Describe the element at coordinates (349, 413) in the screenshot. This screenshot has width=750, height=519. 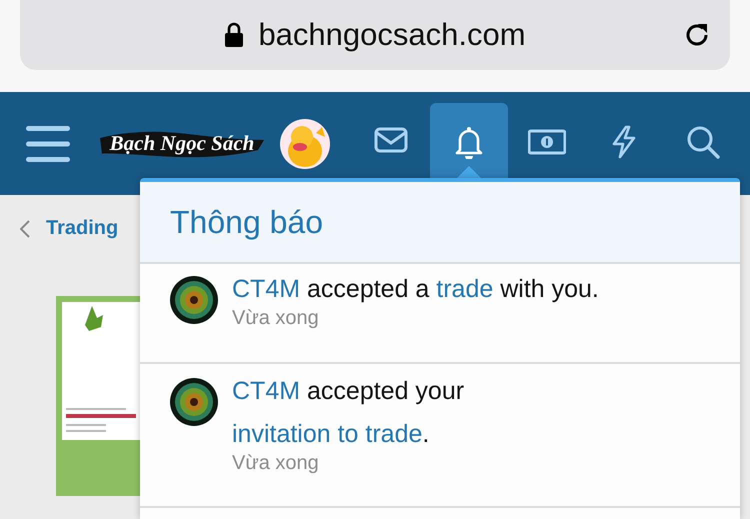
I see `notification-text: CT4M accepted your invitation to trade.` at that location.